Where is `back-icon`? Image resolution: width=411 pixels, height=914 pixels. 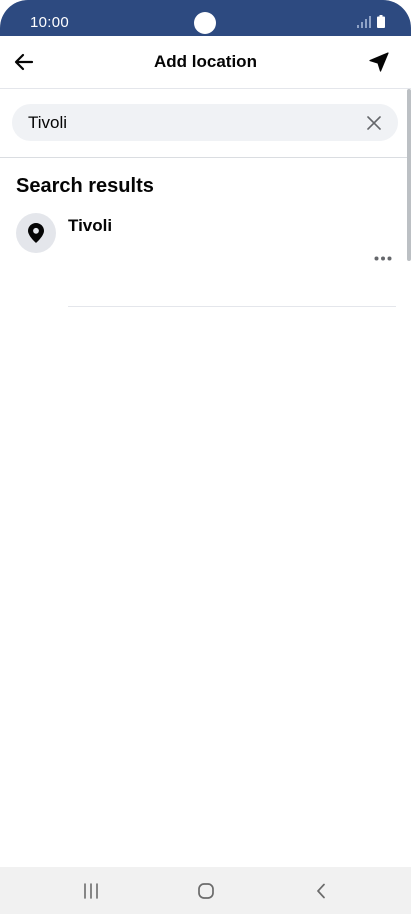
back-icon is located at coordinates (321, 891).